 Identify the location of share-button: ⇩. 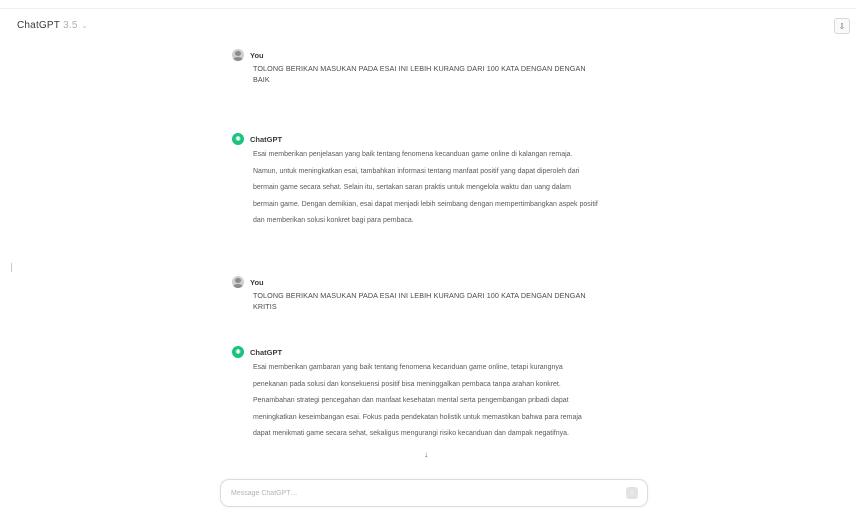
(842, 26).